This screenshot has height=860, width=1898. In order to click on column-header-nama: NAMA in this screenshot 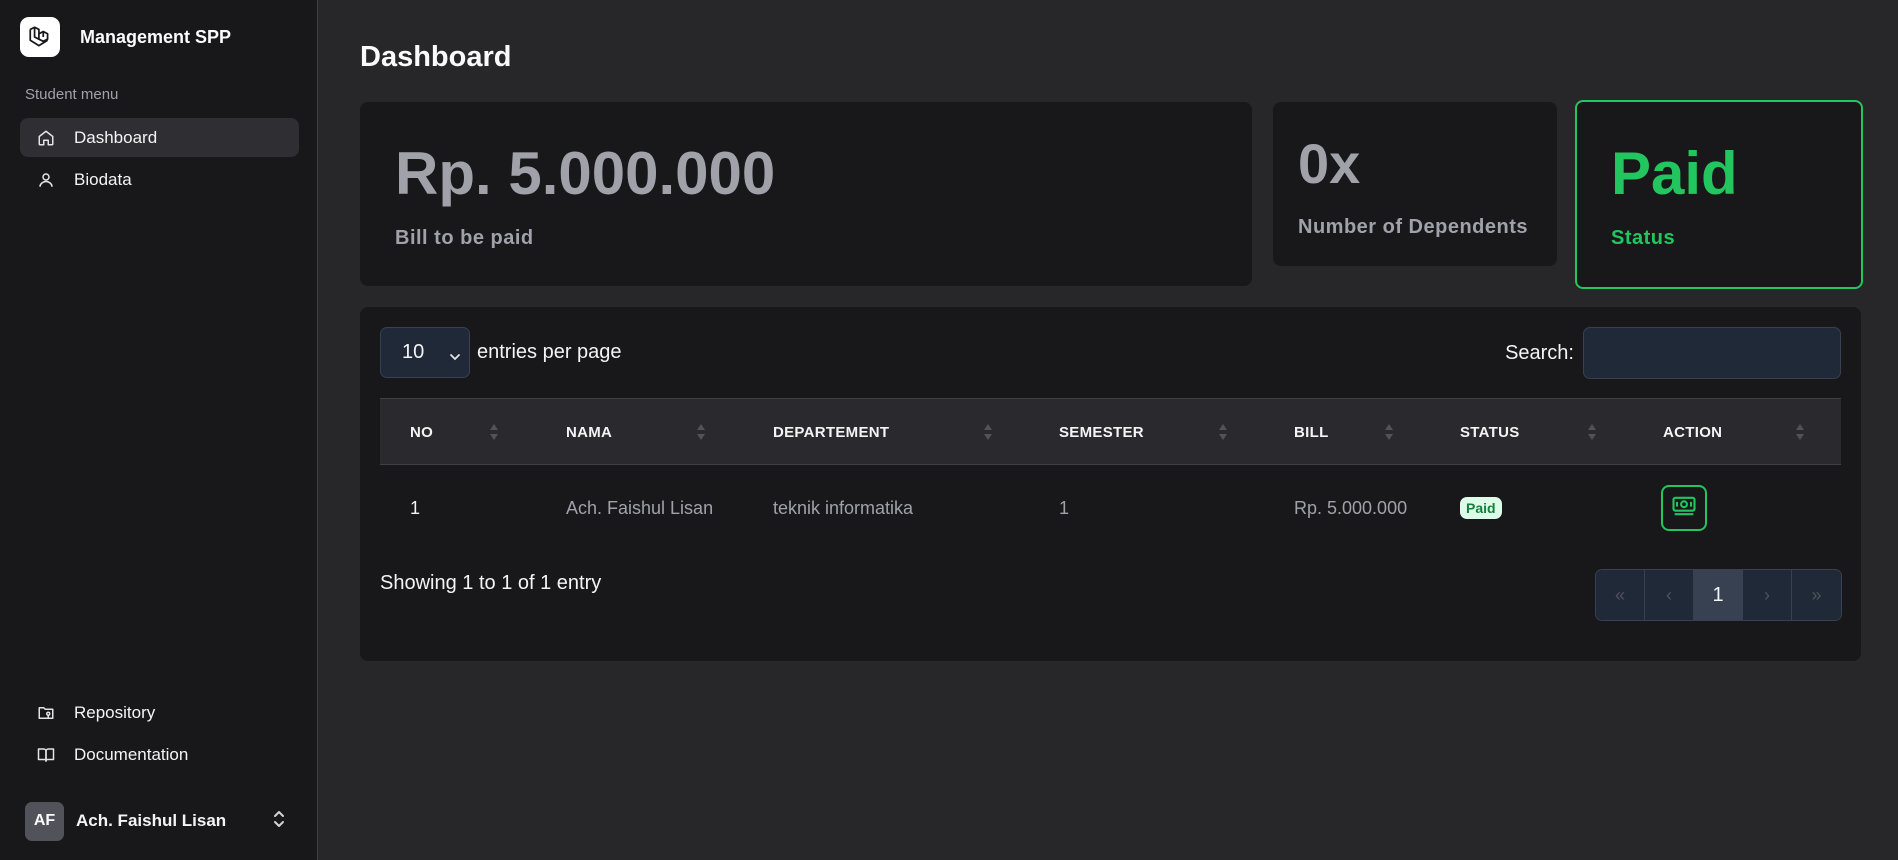, I will do `click(589, 432)`.